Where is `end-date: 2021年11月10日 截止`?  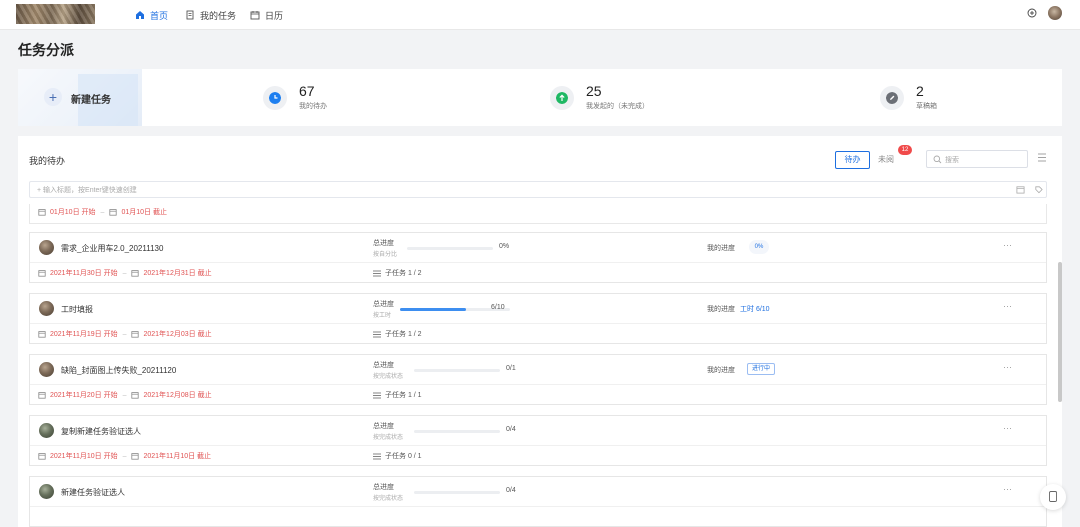
end-date: 2021年11月10日 截止 is located at coordinates (177, 456).